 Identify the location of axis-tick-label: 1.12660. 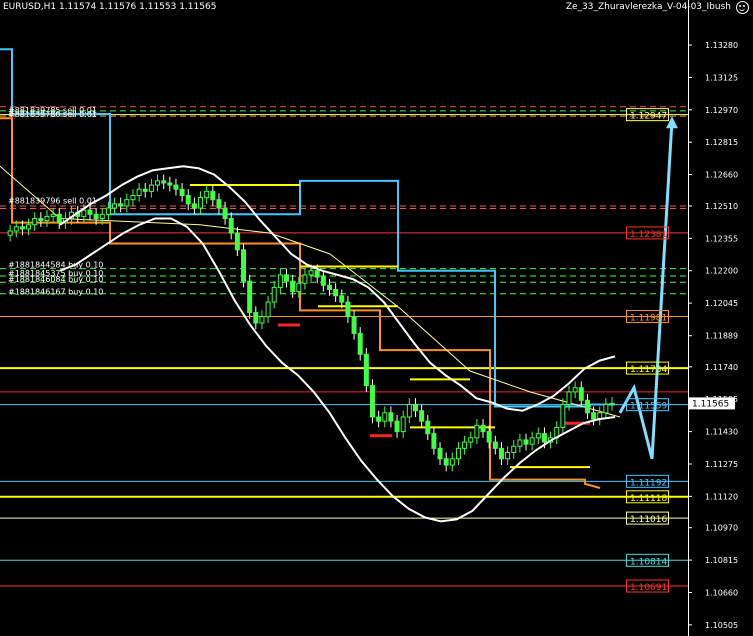
(721, 175).